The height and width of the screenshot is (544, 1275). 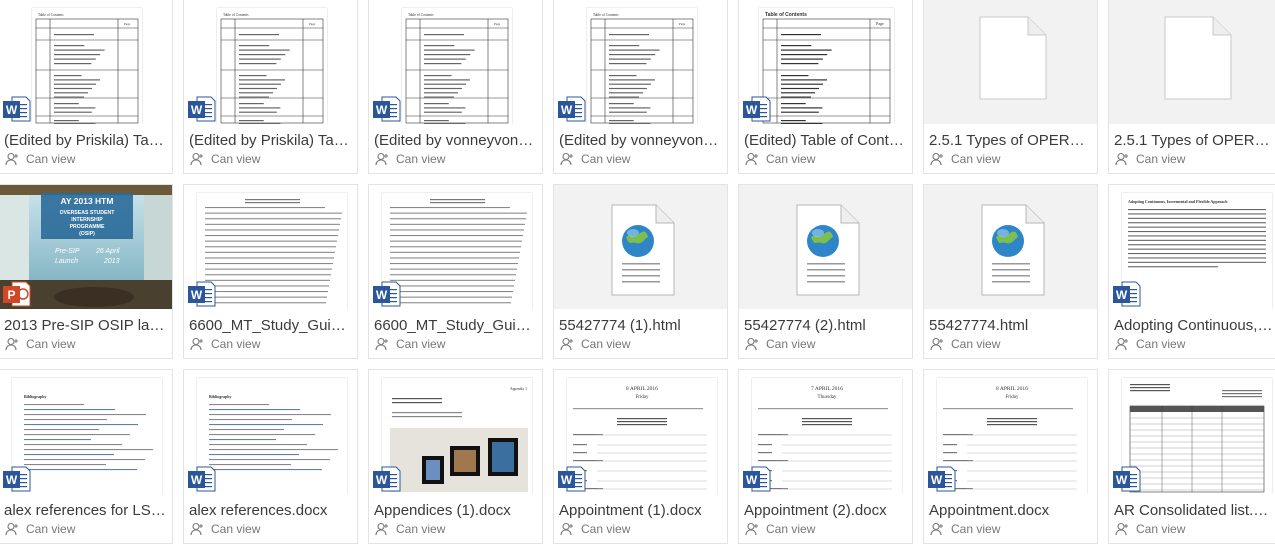 What do you see at coordinates (88, 213) in the screenshot?
I see `svg-text: OVERSEAS STUDENT` at bounding box center [88, 213].